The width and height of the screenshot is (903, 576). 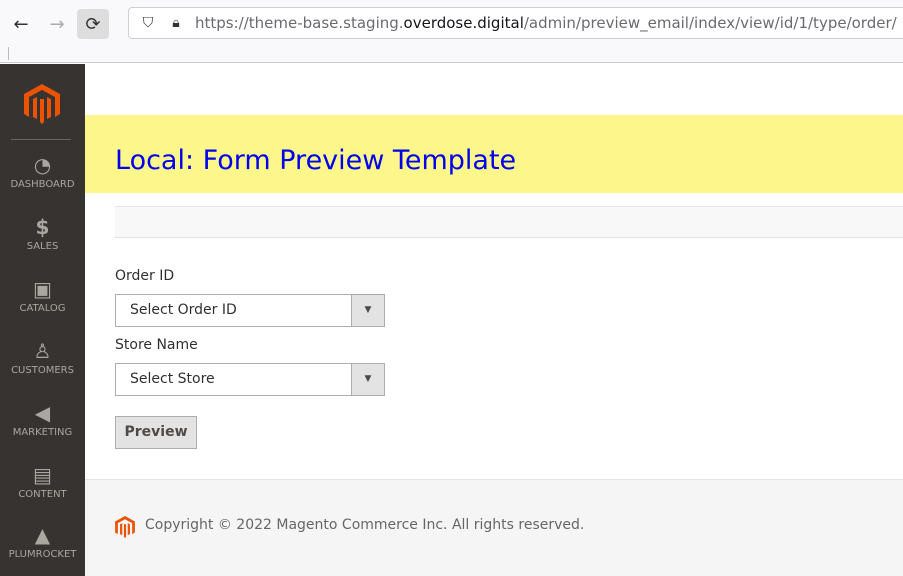 I want to click on actions-bar, so click(x=509, y=222).